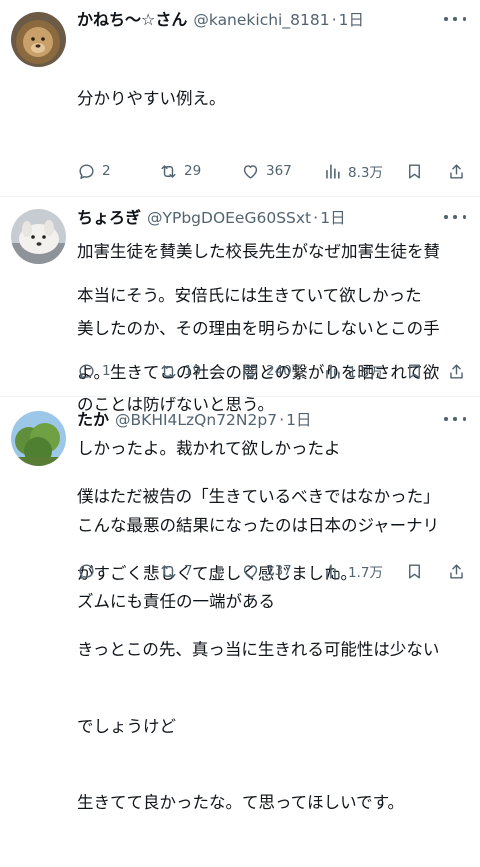 The width and height of the screenshot is (480, 867). I want to click on views-button: 8.3万, so click(353, 171).